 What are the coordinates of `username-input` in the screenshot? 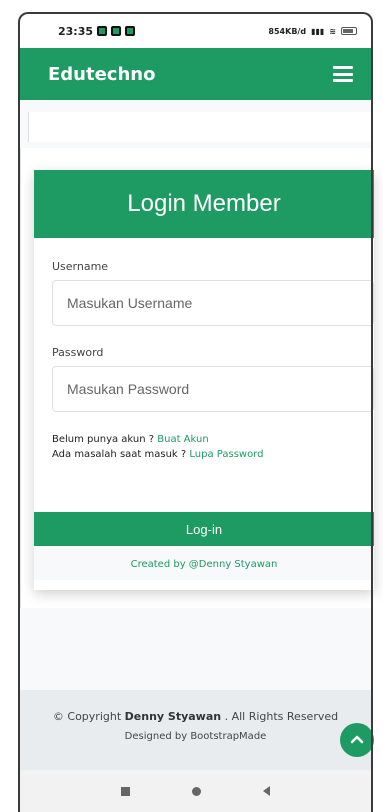 It's located at (213, 303).